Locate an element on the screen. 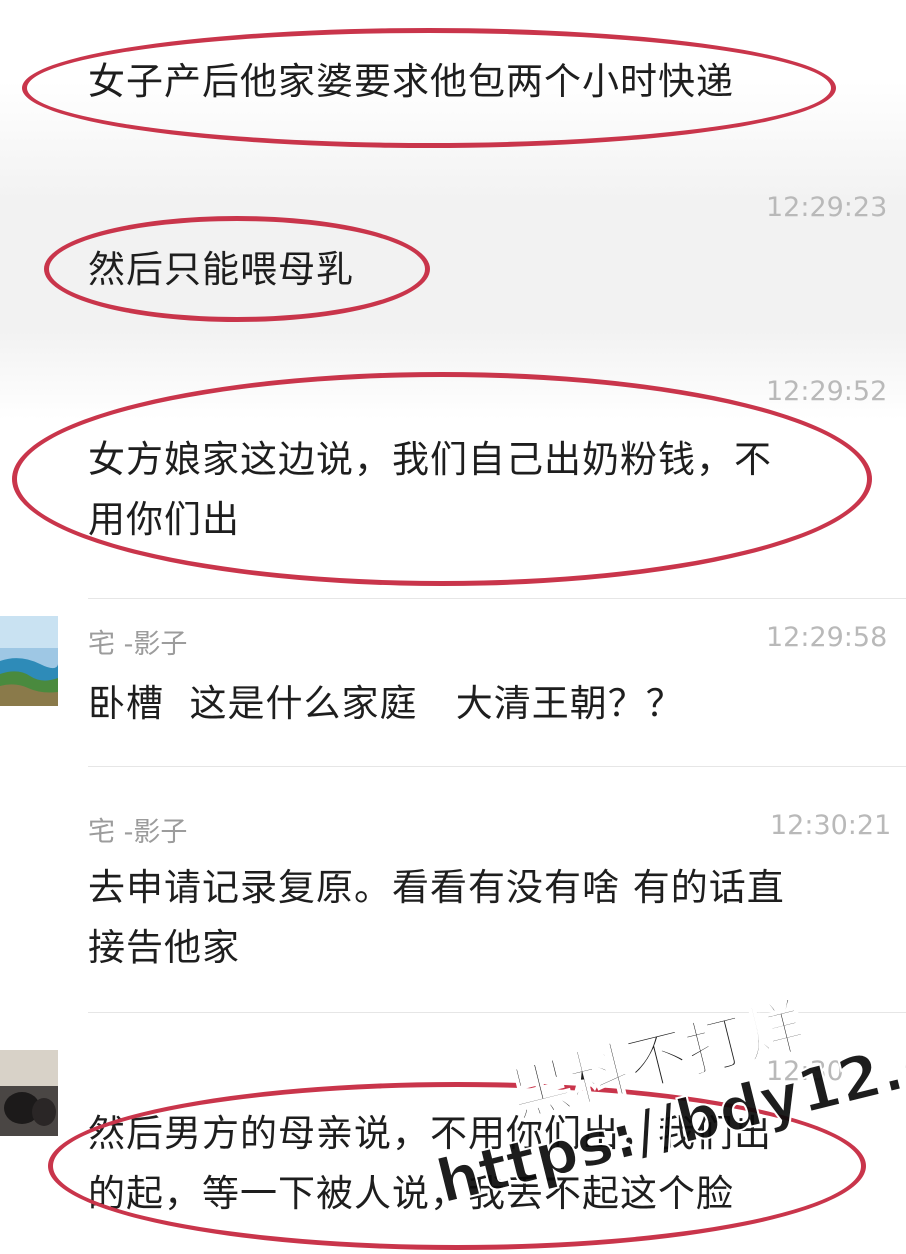 This screenshot has width=906, height=1254. message-text-5: 去申请记录复原。看看有没有啥 有的话直 接告他家 is located at coordinates (436, 917).